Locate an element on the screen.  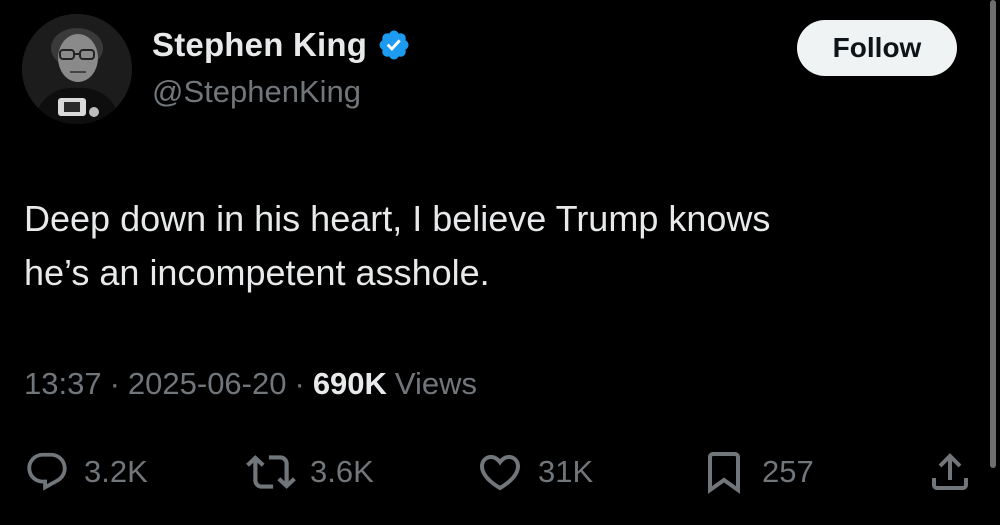
tweet-date: 2025-06-20 is located at coordinates (207, 384).